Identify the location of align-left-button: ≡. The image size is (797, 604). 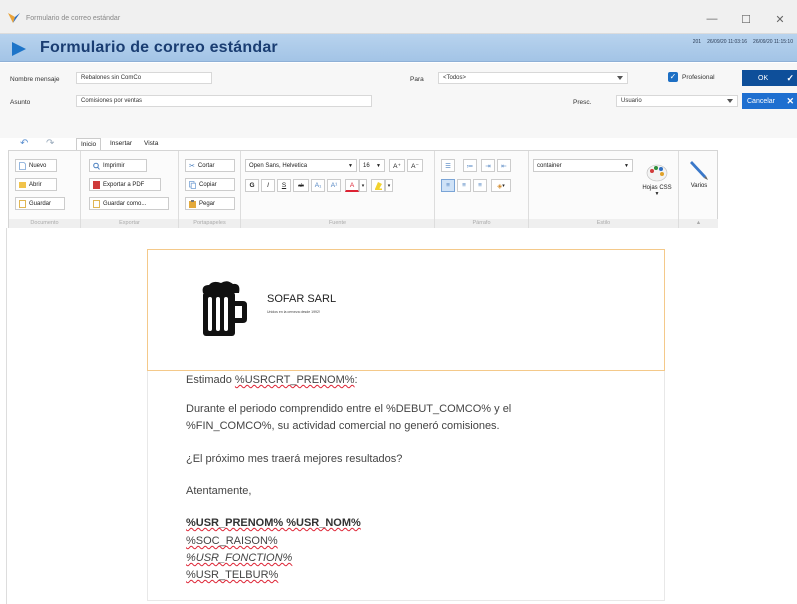
(448, 185).